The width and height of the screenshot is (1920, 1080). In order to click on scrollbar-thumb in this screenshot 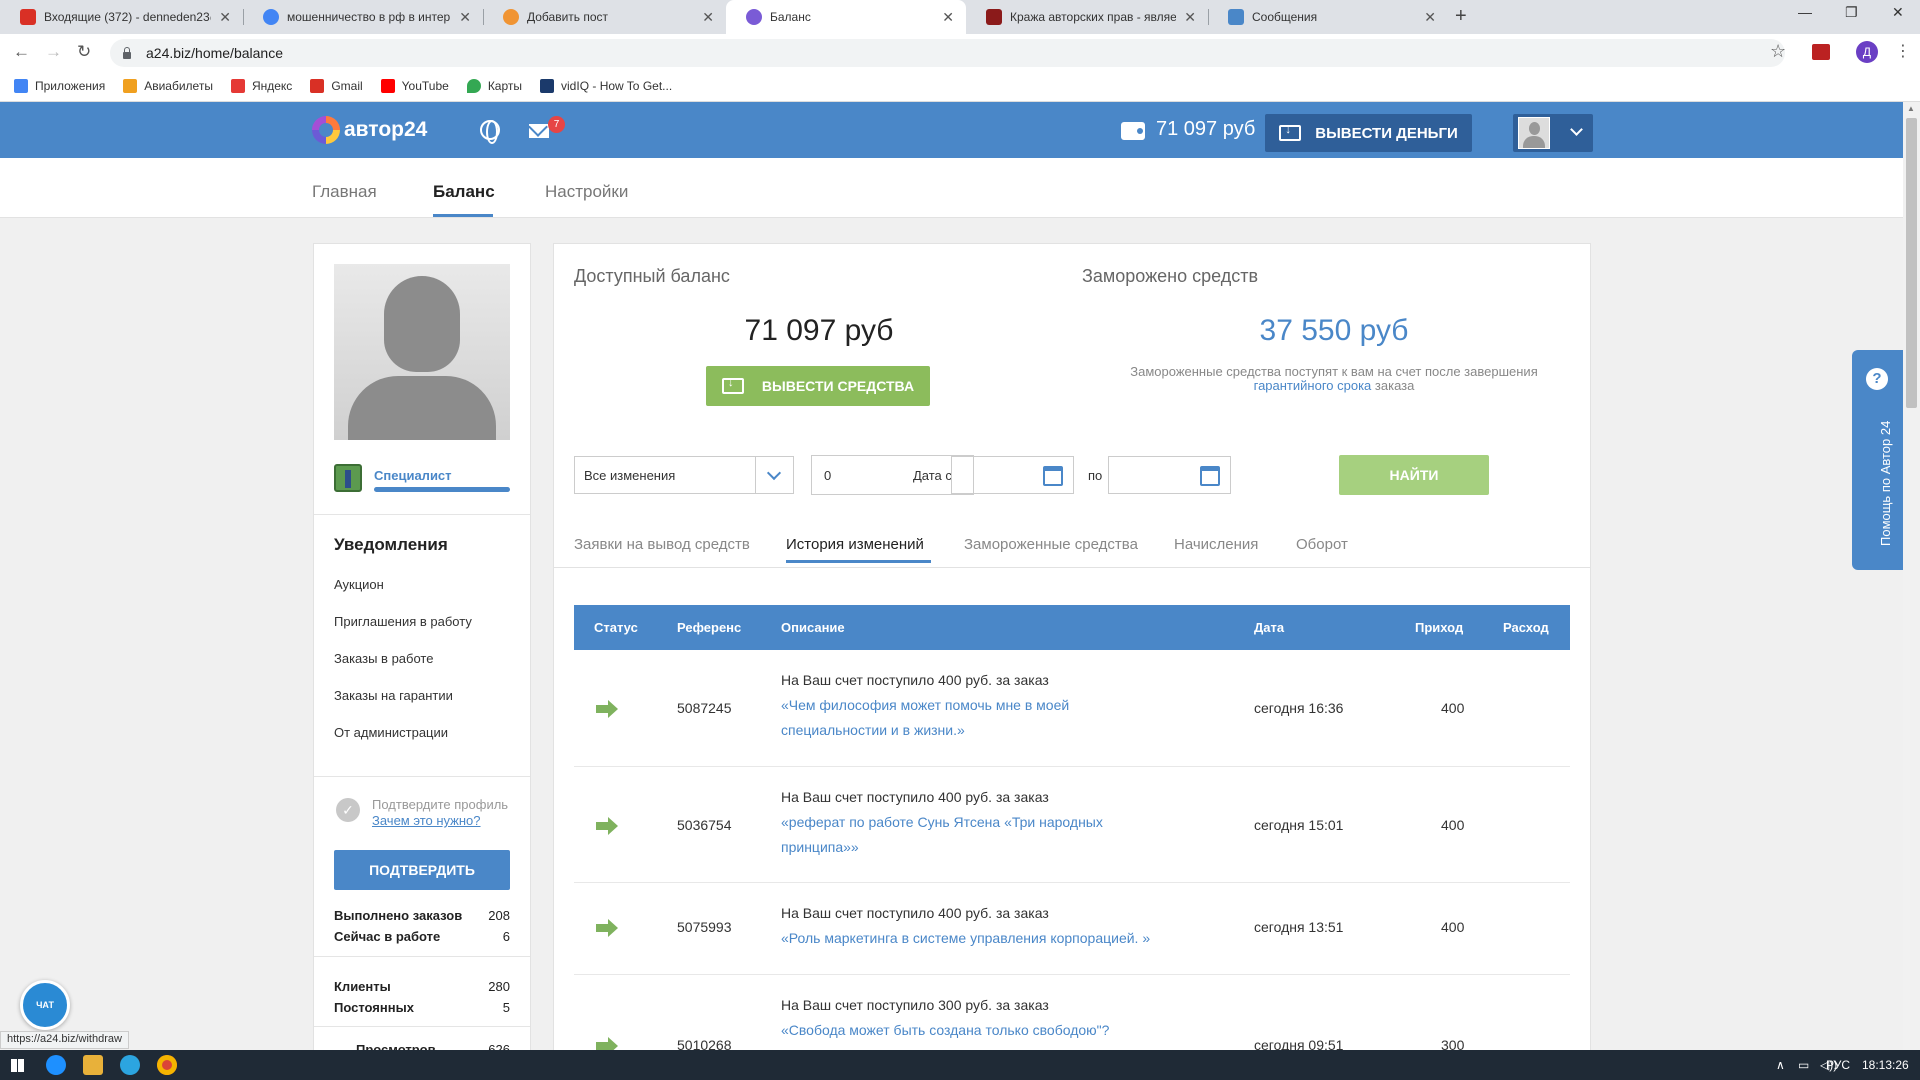, I will do `click(1911, 263)`.